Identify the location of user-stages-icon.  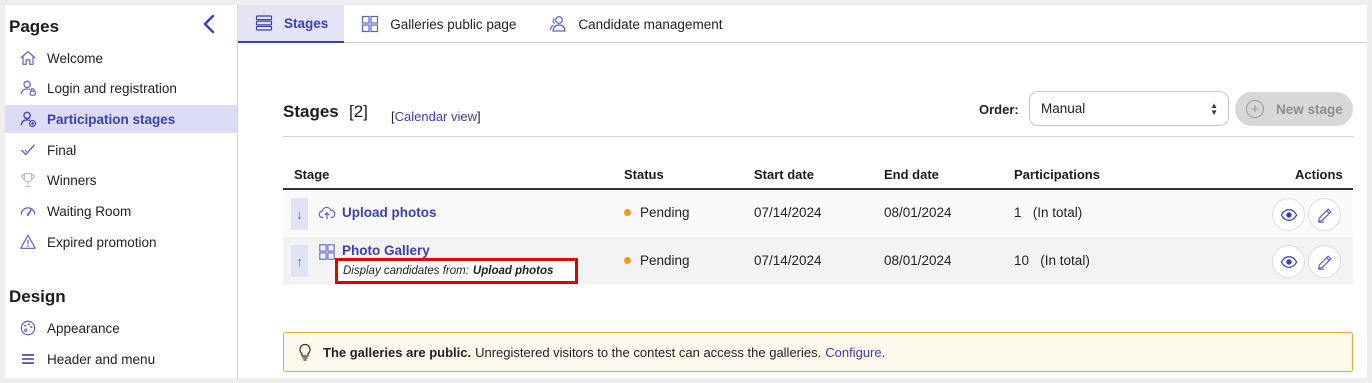
(28, 119).